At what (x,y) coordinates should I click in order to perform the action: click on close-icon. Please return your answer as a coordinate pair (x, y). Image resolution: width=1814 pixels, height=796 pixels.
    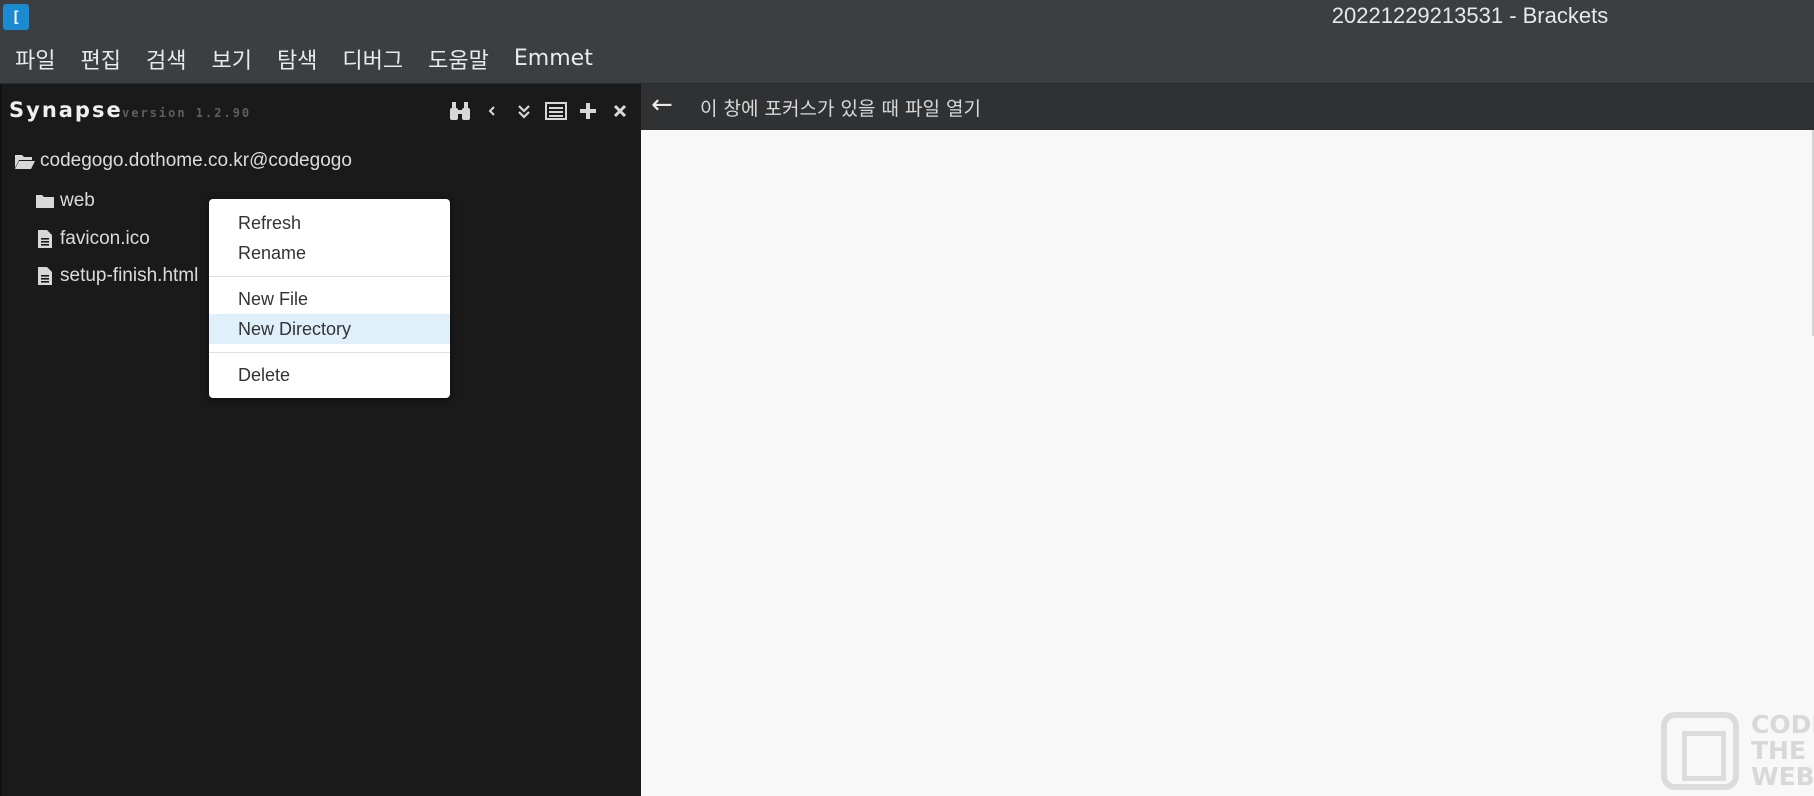
    Looking at the image, I should click on (620, 111).